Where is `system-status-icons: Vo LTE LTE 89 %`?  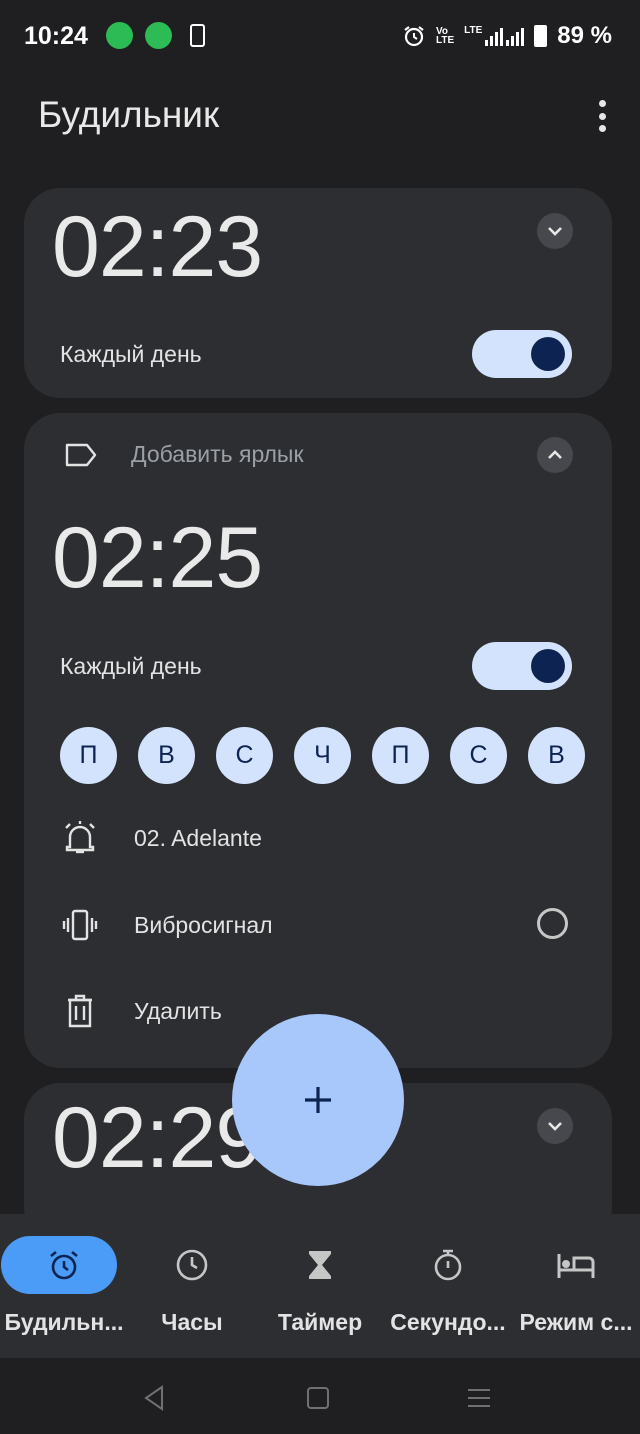
system-status-icons: Vo LTE LTE 89 % is located at coordinates (507, 36).